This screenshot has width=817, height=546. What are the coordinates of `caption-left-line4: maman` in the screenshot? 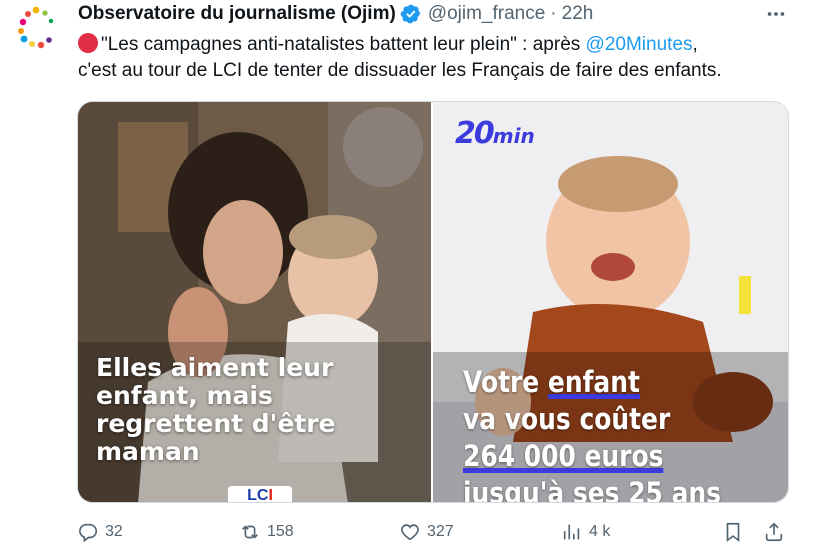 It's located at (148, 451).